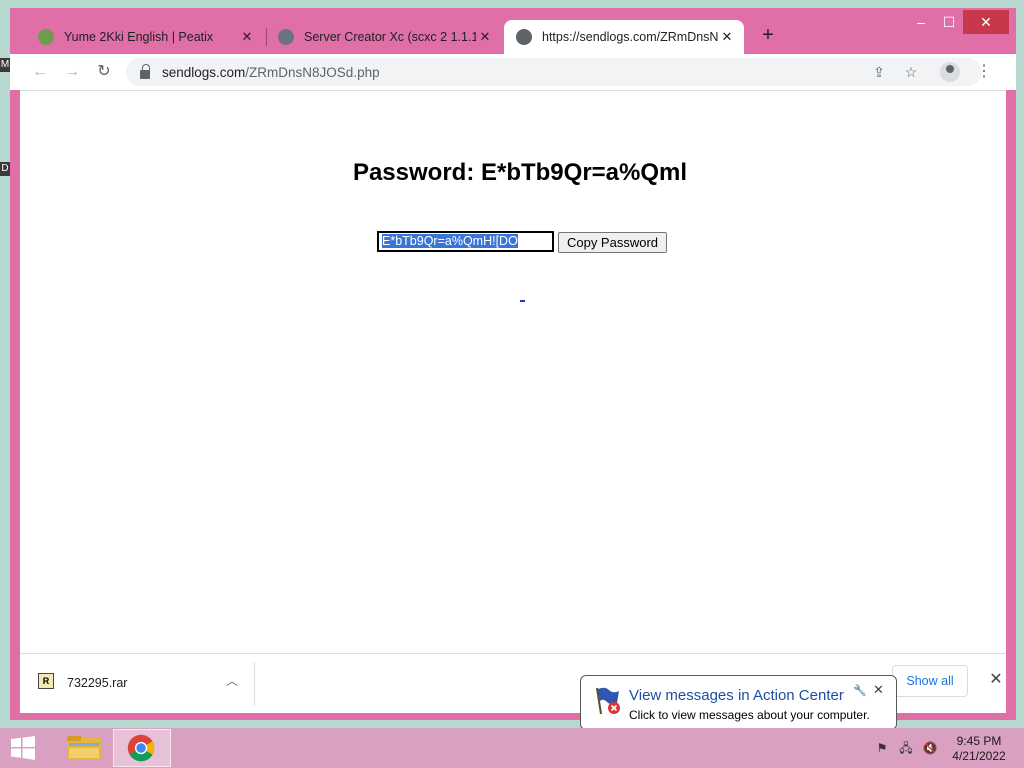 This screenshot has width=1024, height=768. What do you see at coordinates (46, 681) in the screenshot?
I see `rar-file-icon: R` at bounding box center [46, 681].